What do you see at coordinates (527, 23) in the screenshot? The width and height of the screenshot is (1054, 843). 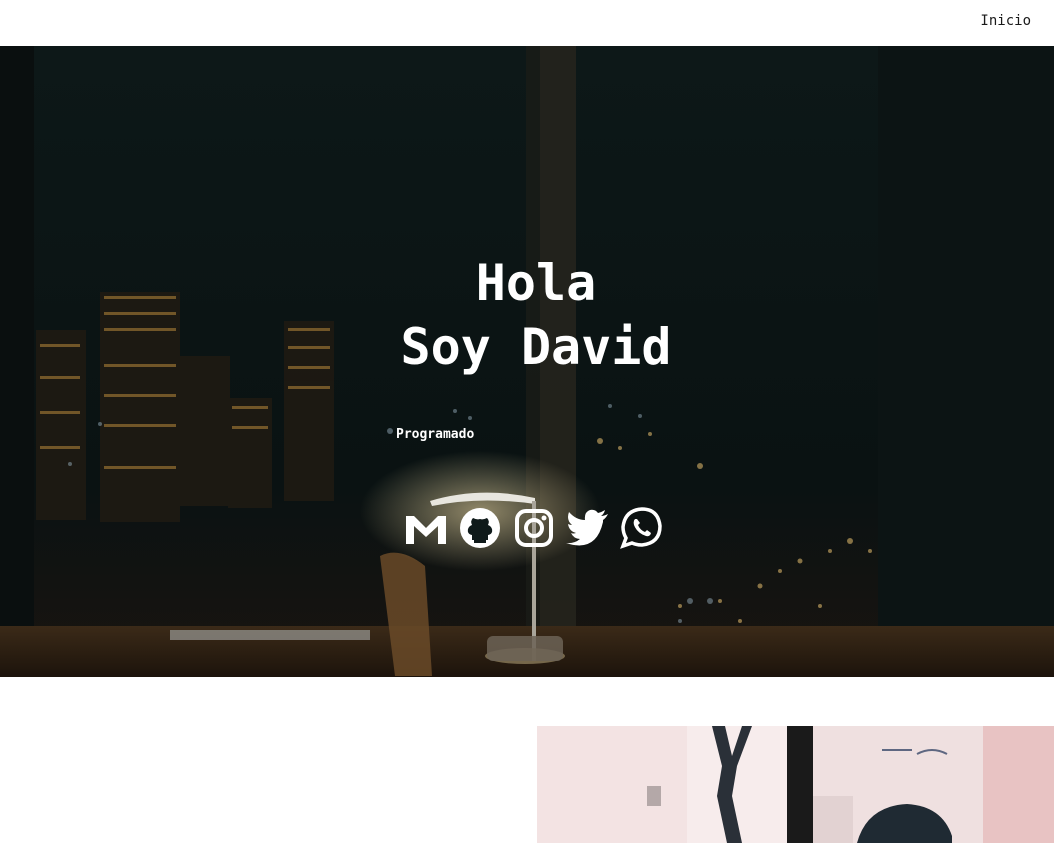 I see `top-navbar: Inicio` at bounding box center [527, 23].